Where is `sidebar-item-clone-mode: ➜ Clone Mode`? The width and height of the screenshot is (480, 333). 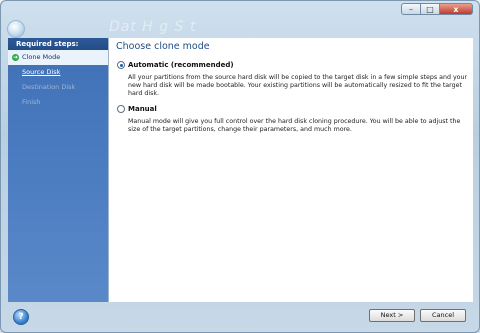 sidebar-item-clone-mode: ➜ Clone Mode is located at coordinates (58, 57).